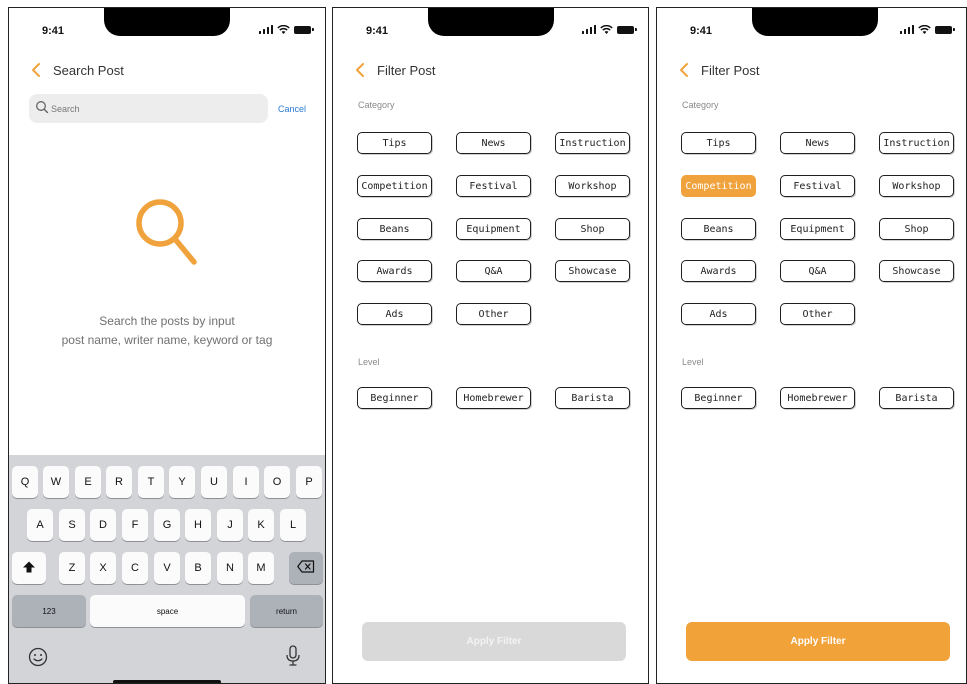 The width and height of the screenshot is (967, 684). Describe the element at coordinates (293, 658) in the screenshot. I see `microphone-icon` at that location.